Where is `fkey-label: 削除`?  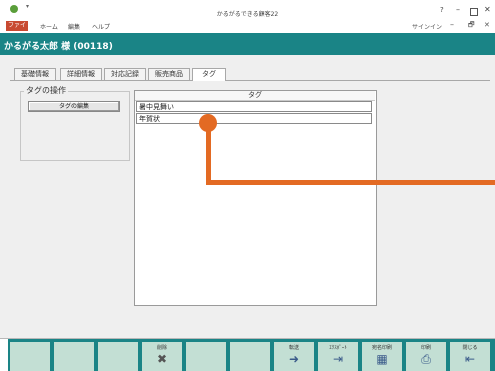 fkey-label: 削除 is located at coordinates (161, 348).